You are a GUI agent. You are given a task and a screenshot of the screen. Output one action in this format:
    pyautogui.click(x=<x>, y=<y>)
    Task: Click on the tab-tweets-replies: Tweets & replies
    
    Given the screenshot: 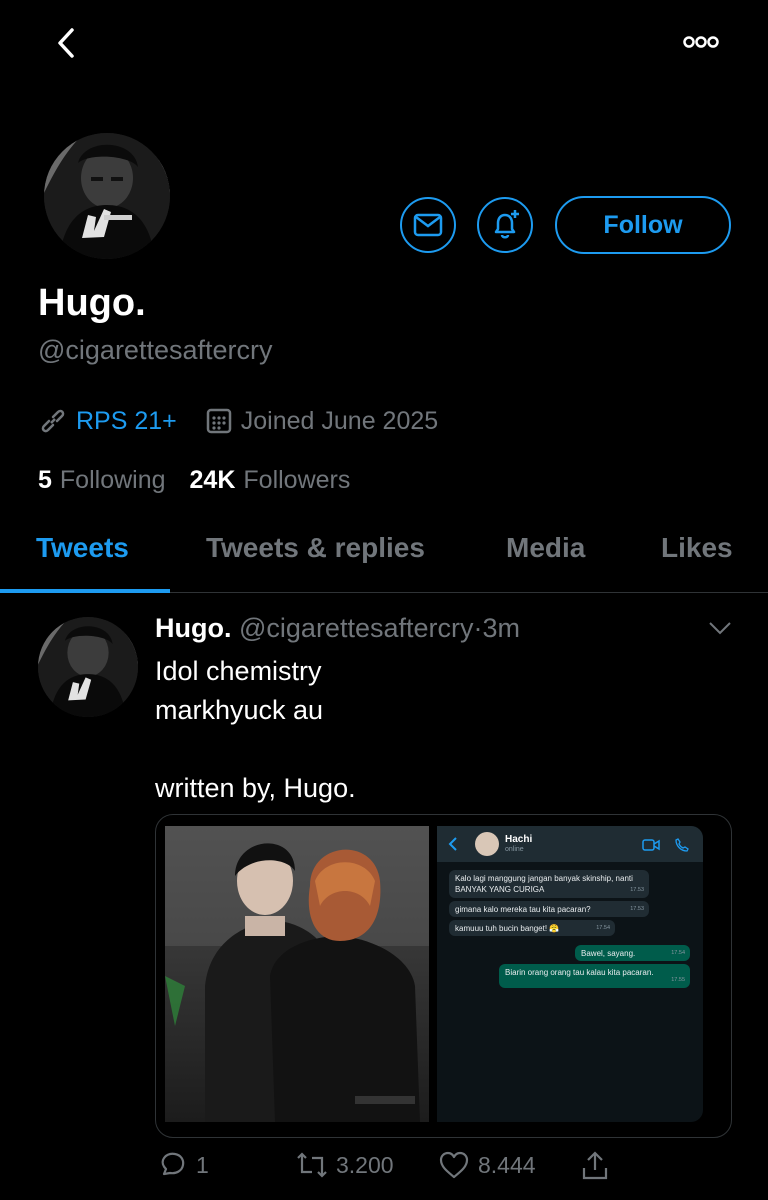 What is the action you would take?
    pyautogui.click(x=315, y=548)
    